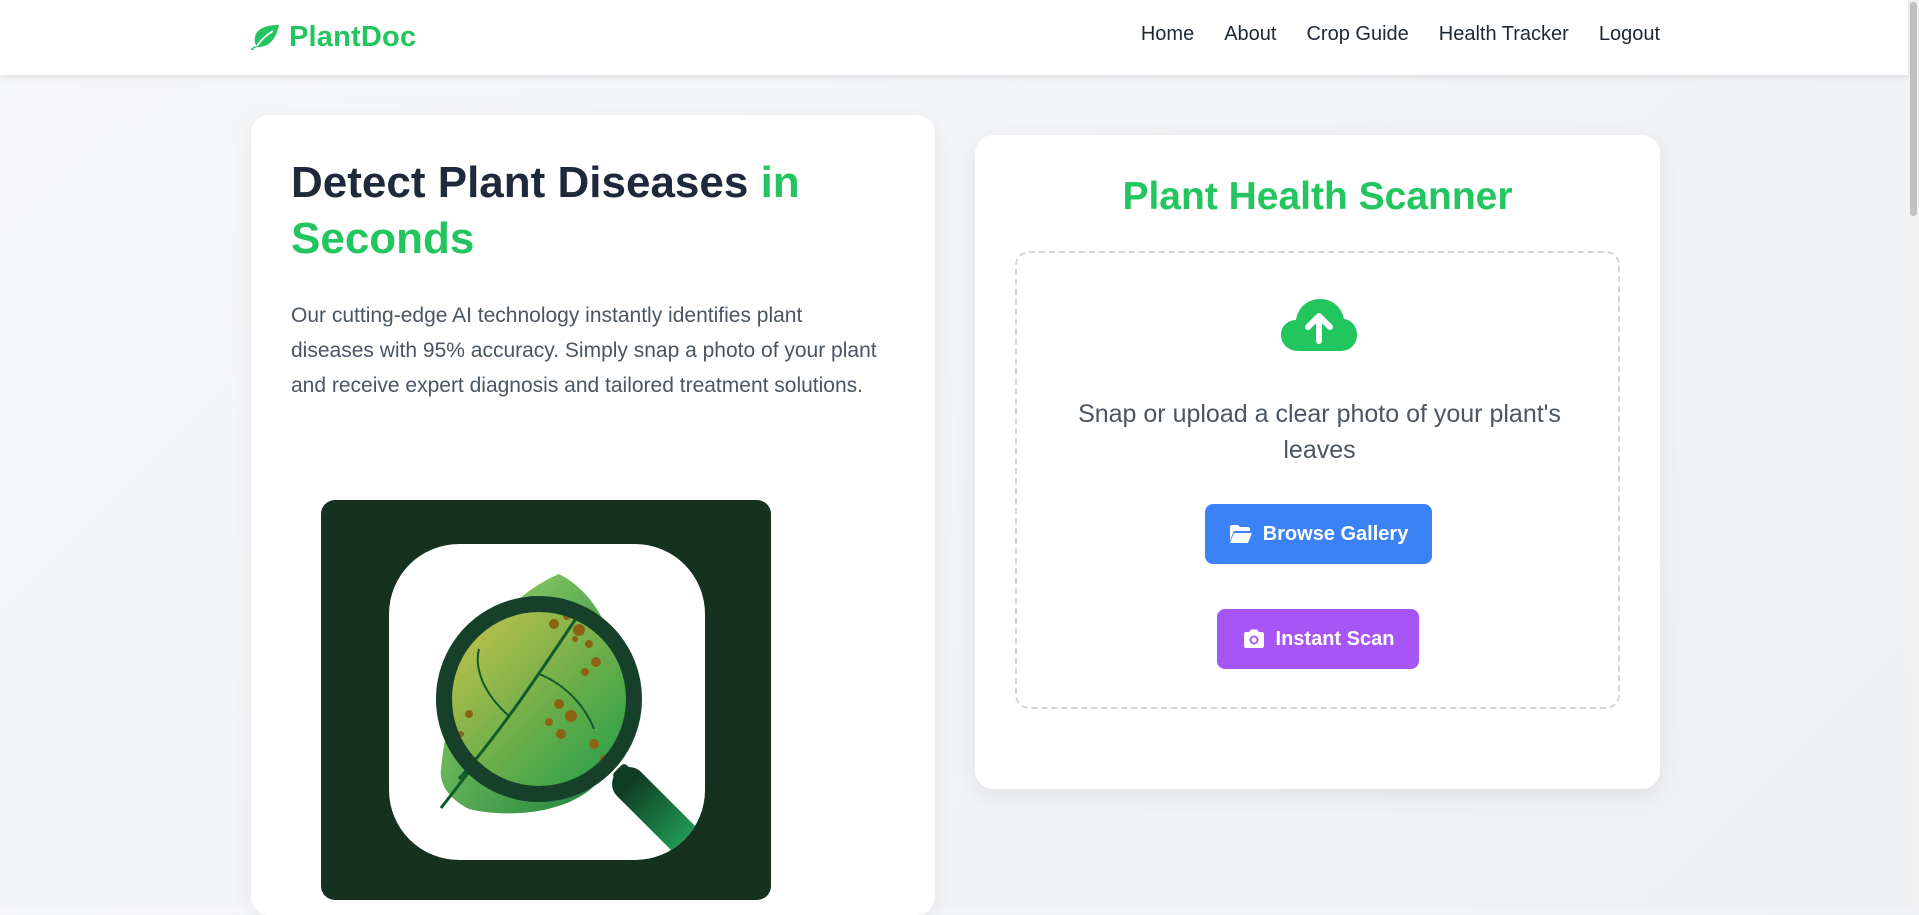 Image resolution: width=1919 pixels, height=915 pixels. Describe the element at coordinates (1317, 196) in the screenshot. I see `scanner-title: Plant Health Scanner` at that location.